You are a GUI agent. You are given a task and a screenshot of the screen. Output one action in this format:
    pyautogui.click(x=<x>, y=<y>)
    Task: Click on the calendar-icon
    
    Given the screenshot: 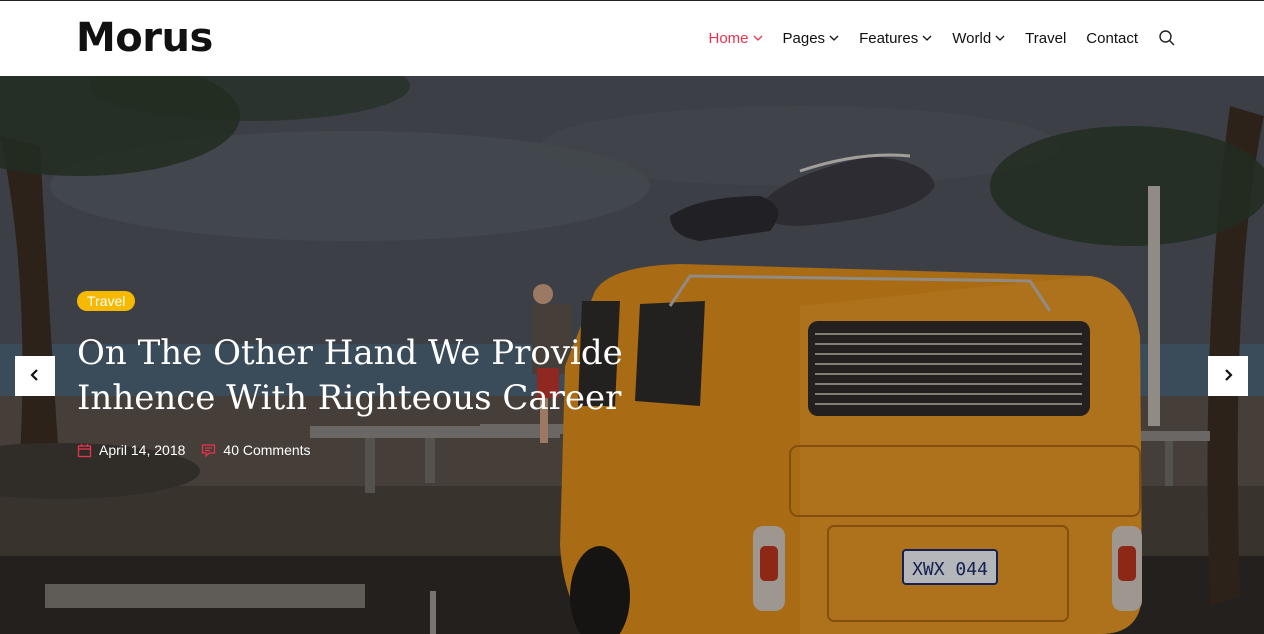 What is the action you would take?
    pyautogui.click(x=84, y=450)
    